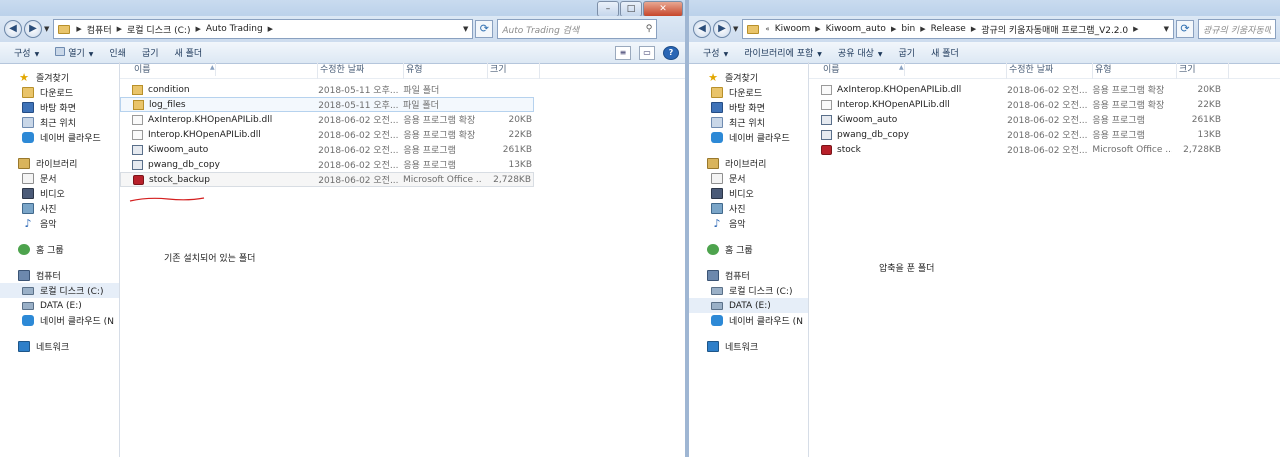 Image resolution: width=1280 pixels, height=457 pixels. What do you see at coordinates (713, 346) in the screenshot?
I see `network-icon` at bounding box center [713, 346].